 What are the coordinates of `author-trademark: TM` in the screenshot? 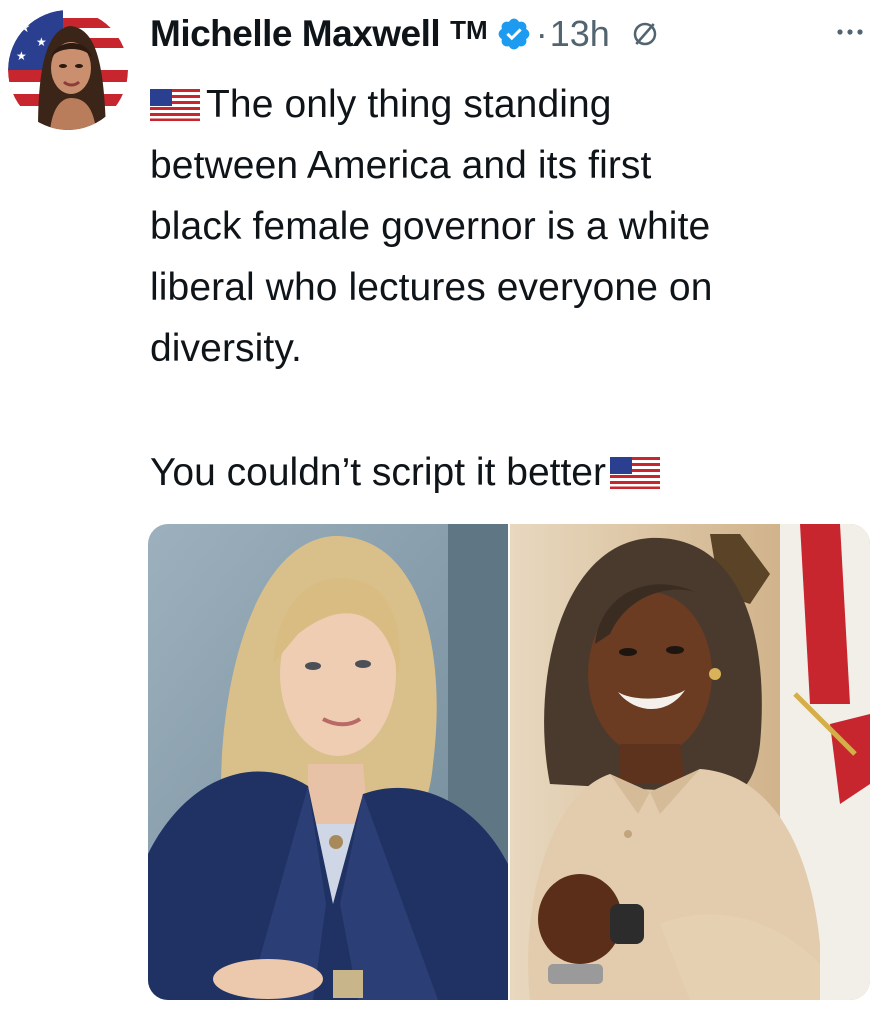 It's located at (469, 29).